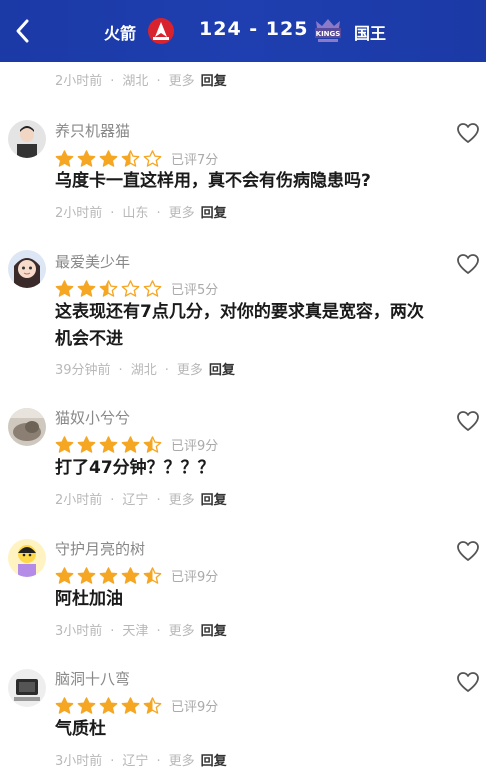 The height and width of the screenshot is (781, 486). What do you see at coordinates (195, 290) in the screenshot?
I see `rated-label: 已评5分` at bounding box center [195, 290].